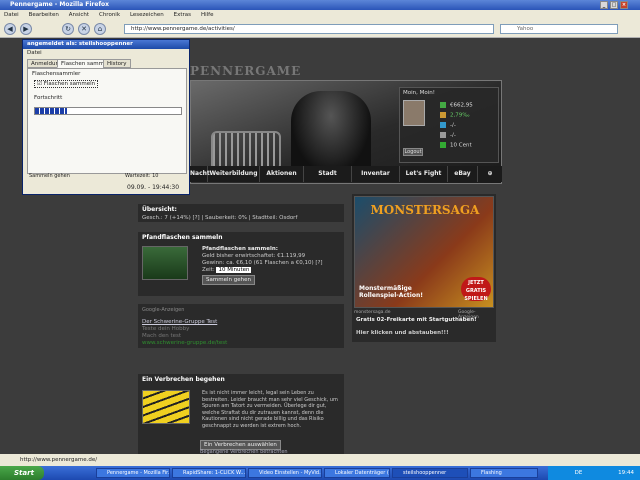 Image resolution: width=640 pixels, height=480 pixels. Describe the element at coordinates (463, 174) in the screenshot. I see `nav-ebay: eBay` at that location.